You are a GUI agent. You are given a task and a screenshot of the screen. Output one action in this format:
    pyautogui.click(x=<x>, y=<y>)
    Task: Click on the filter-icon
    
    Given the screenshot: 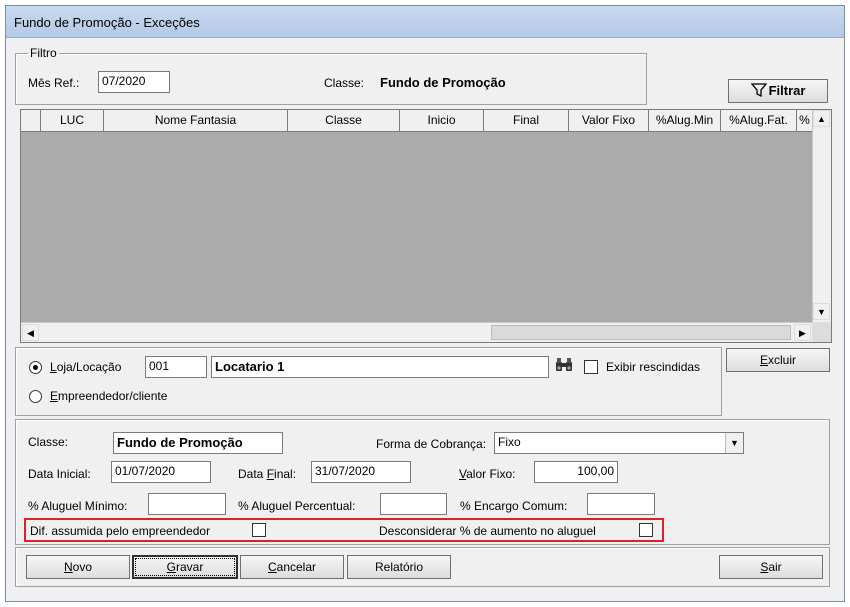 What is the action you would take?
    pyautogui.click(x=758, y=90)
    